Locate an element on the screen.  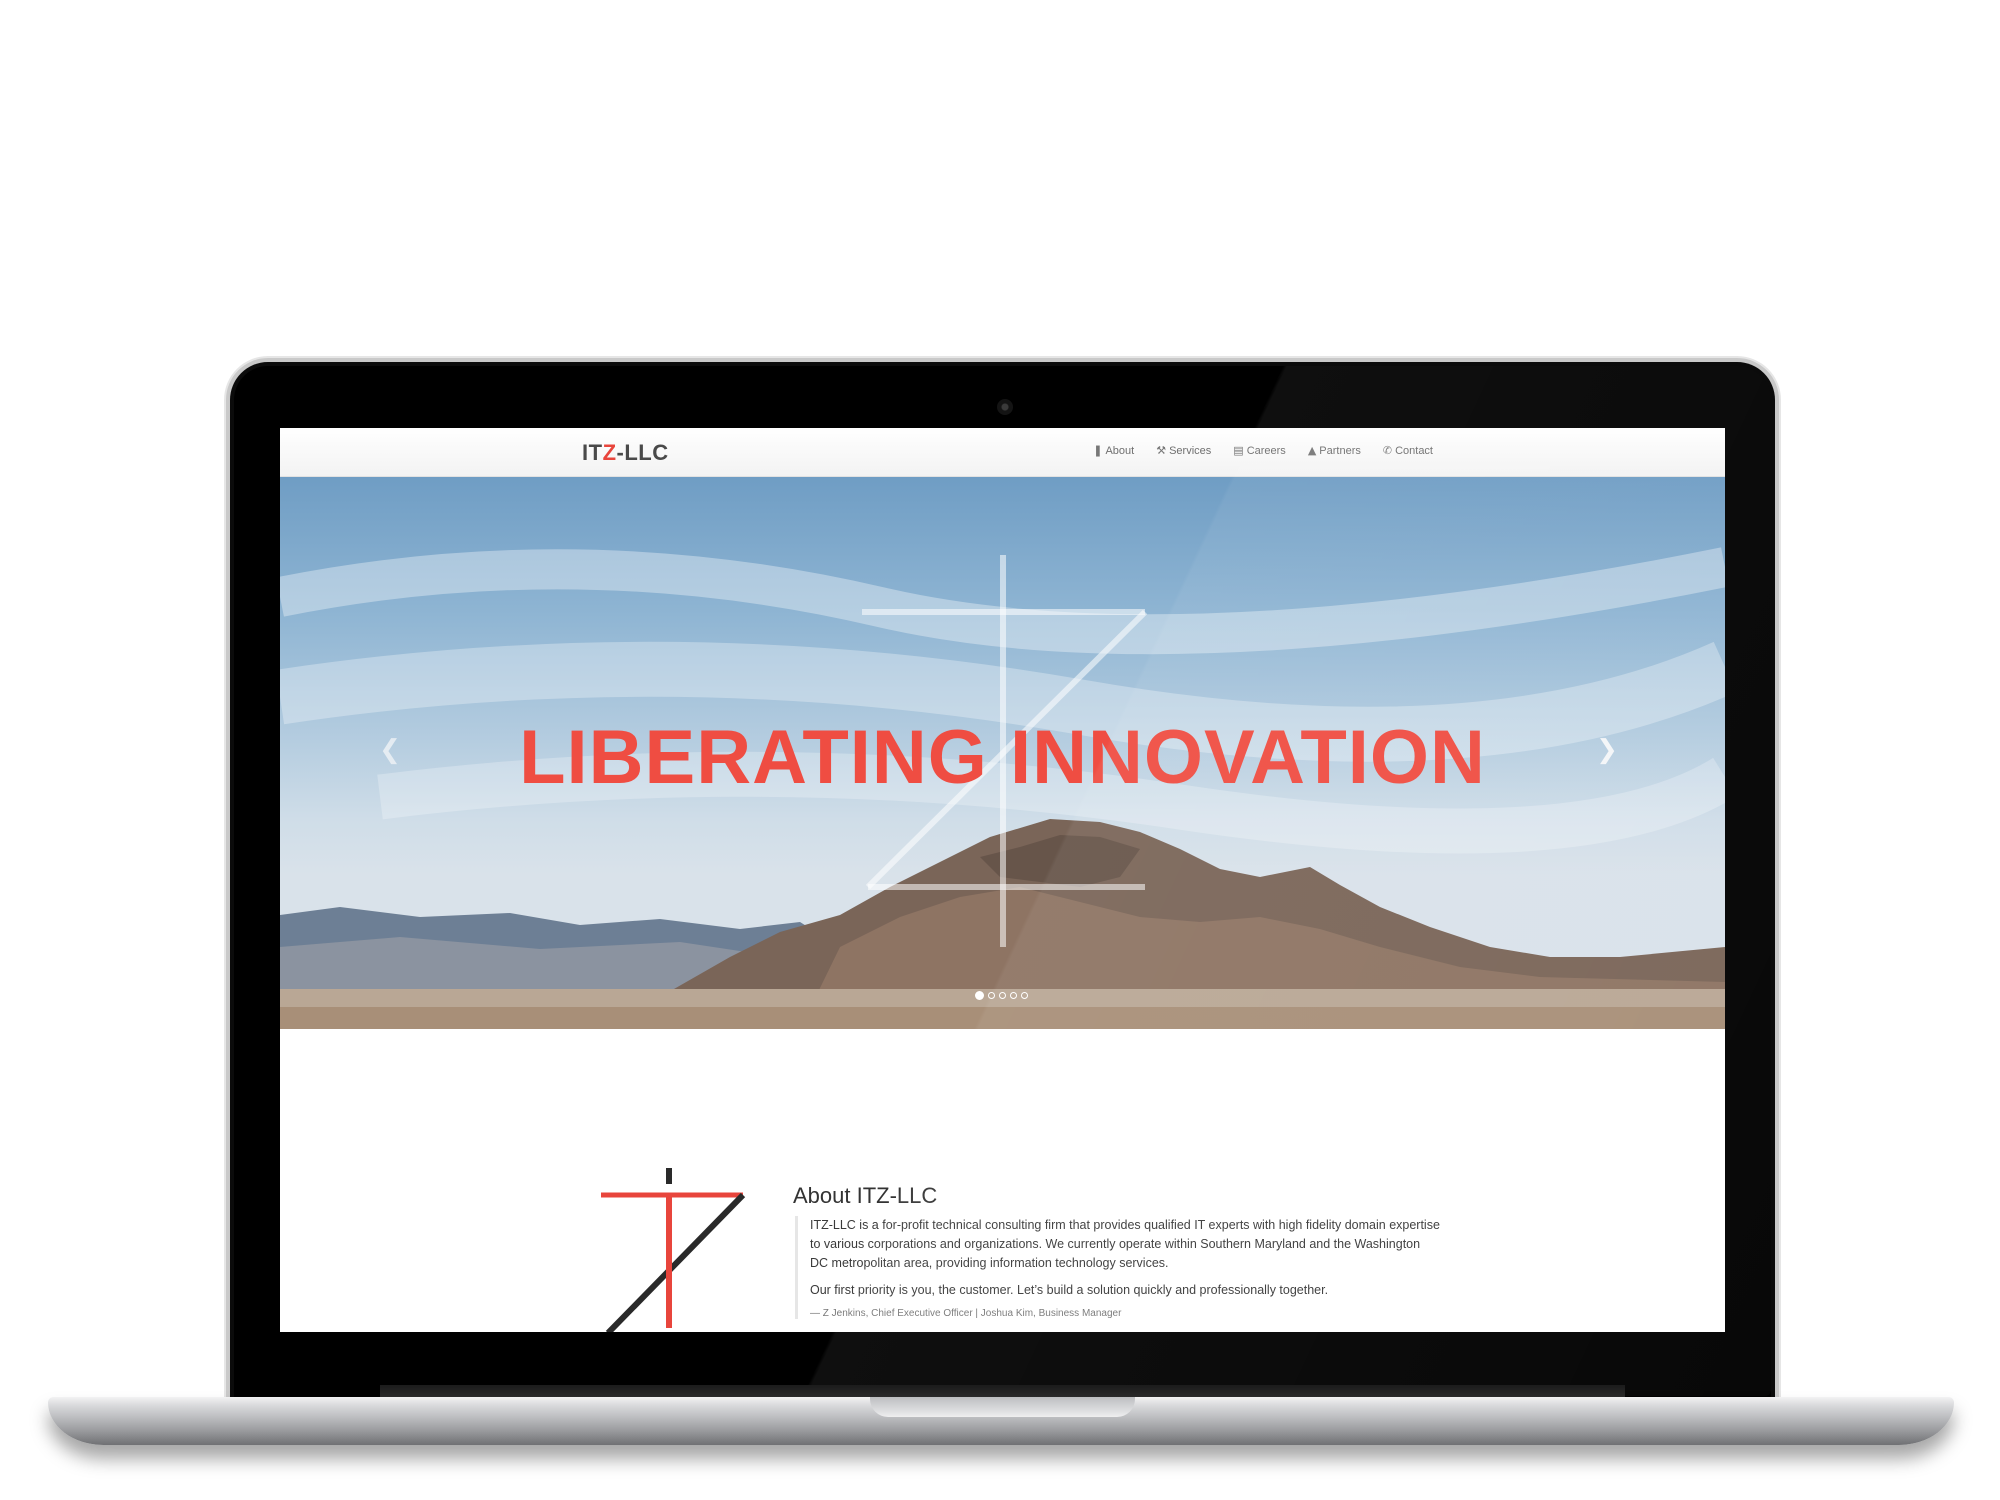
carousel-next-chevron-icon: ❯ is located at coordinates (1607, 750).